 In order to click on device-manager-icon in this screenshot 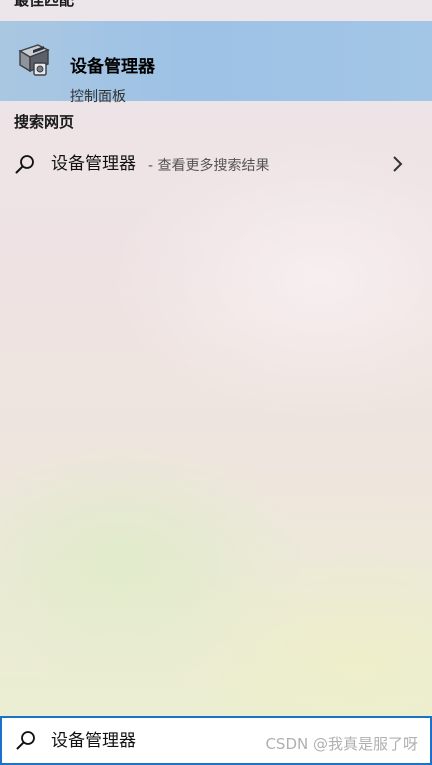, I will do `click(34, 60)`.